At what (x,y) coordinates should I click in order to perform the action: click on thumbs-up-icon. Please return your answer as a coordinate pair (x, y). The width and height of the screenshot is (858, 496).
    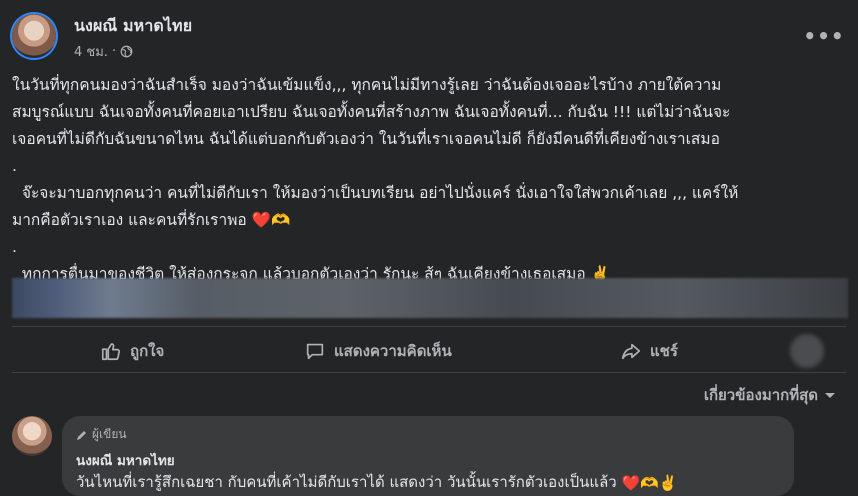
    Looking at the image, I should click on (111, 352).